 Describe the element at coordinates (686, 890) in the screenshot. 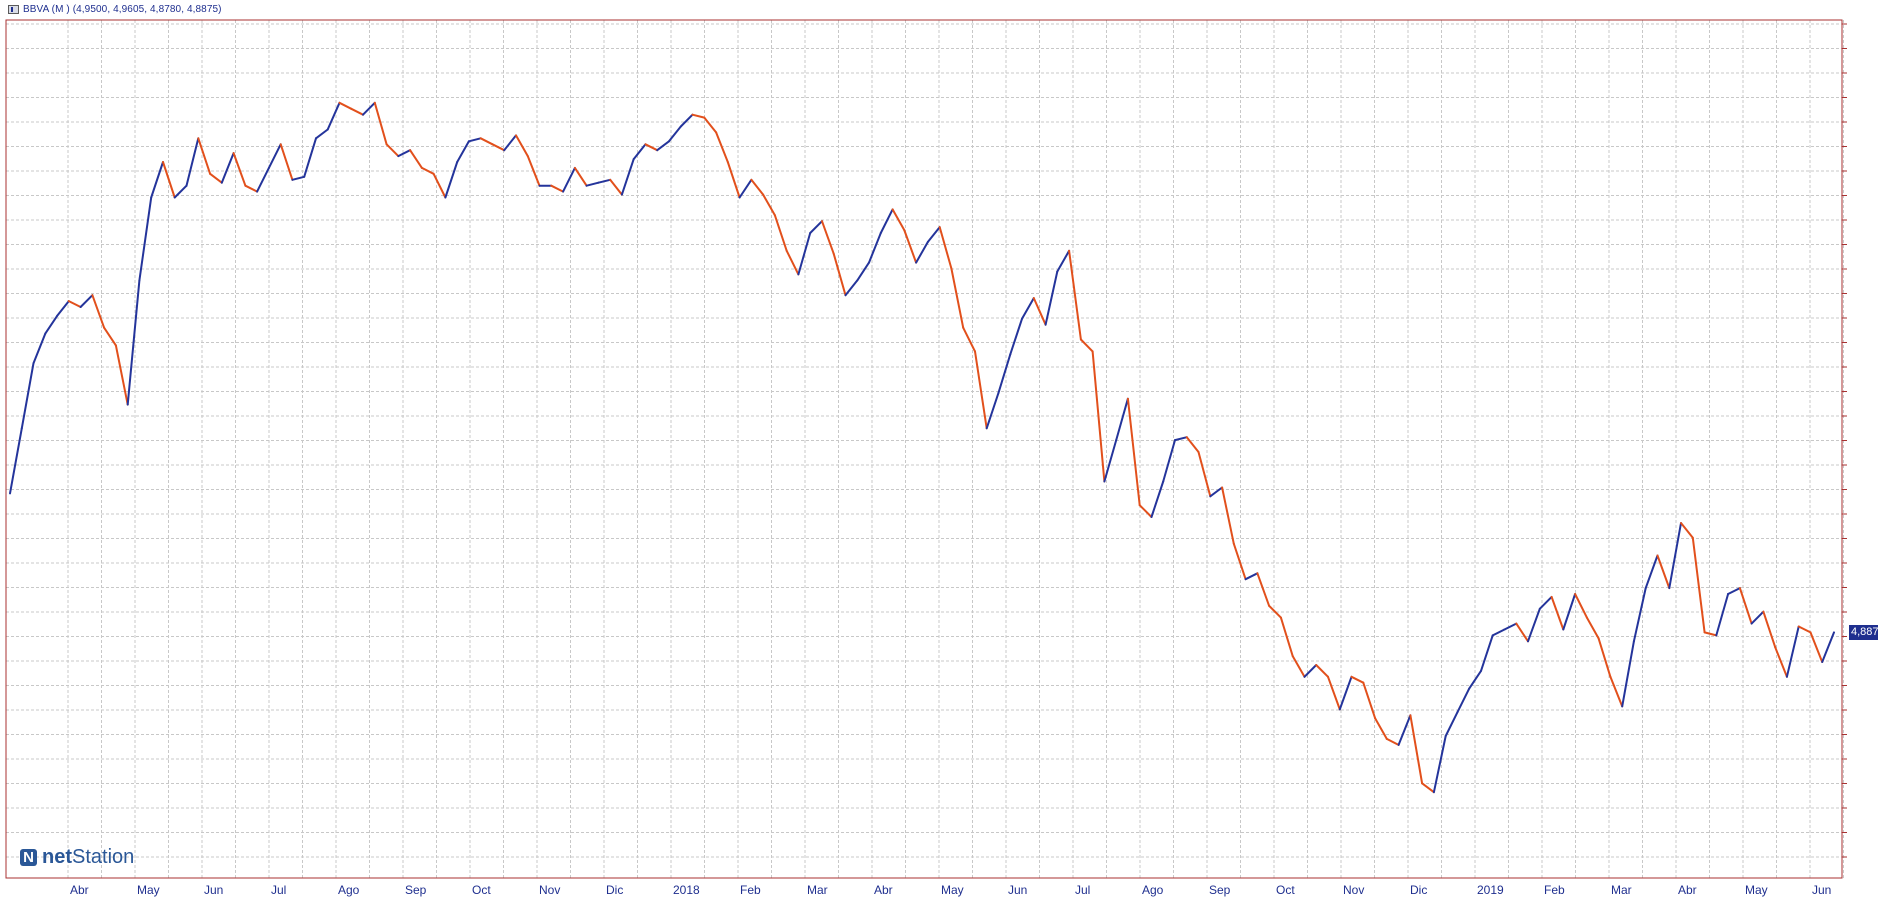

I see `x-axis-tick-label: 2018` at that location.